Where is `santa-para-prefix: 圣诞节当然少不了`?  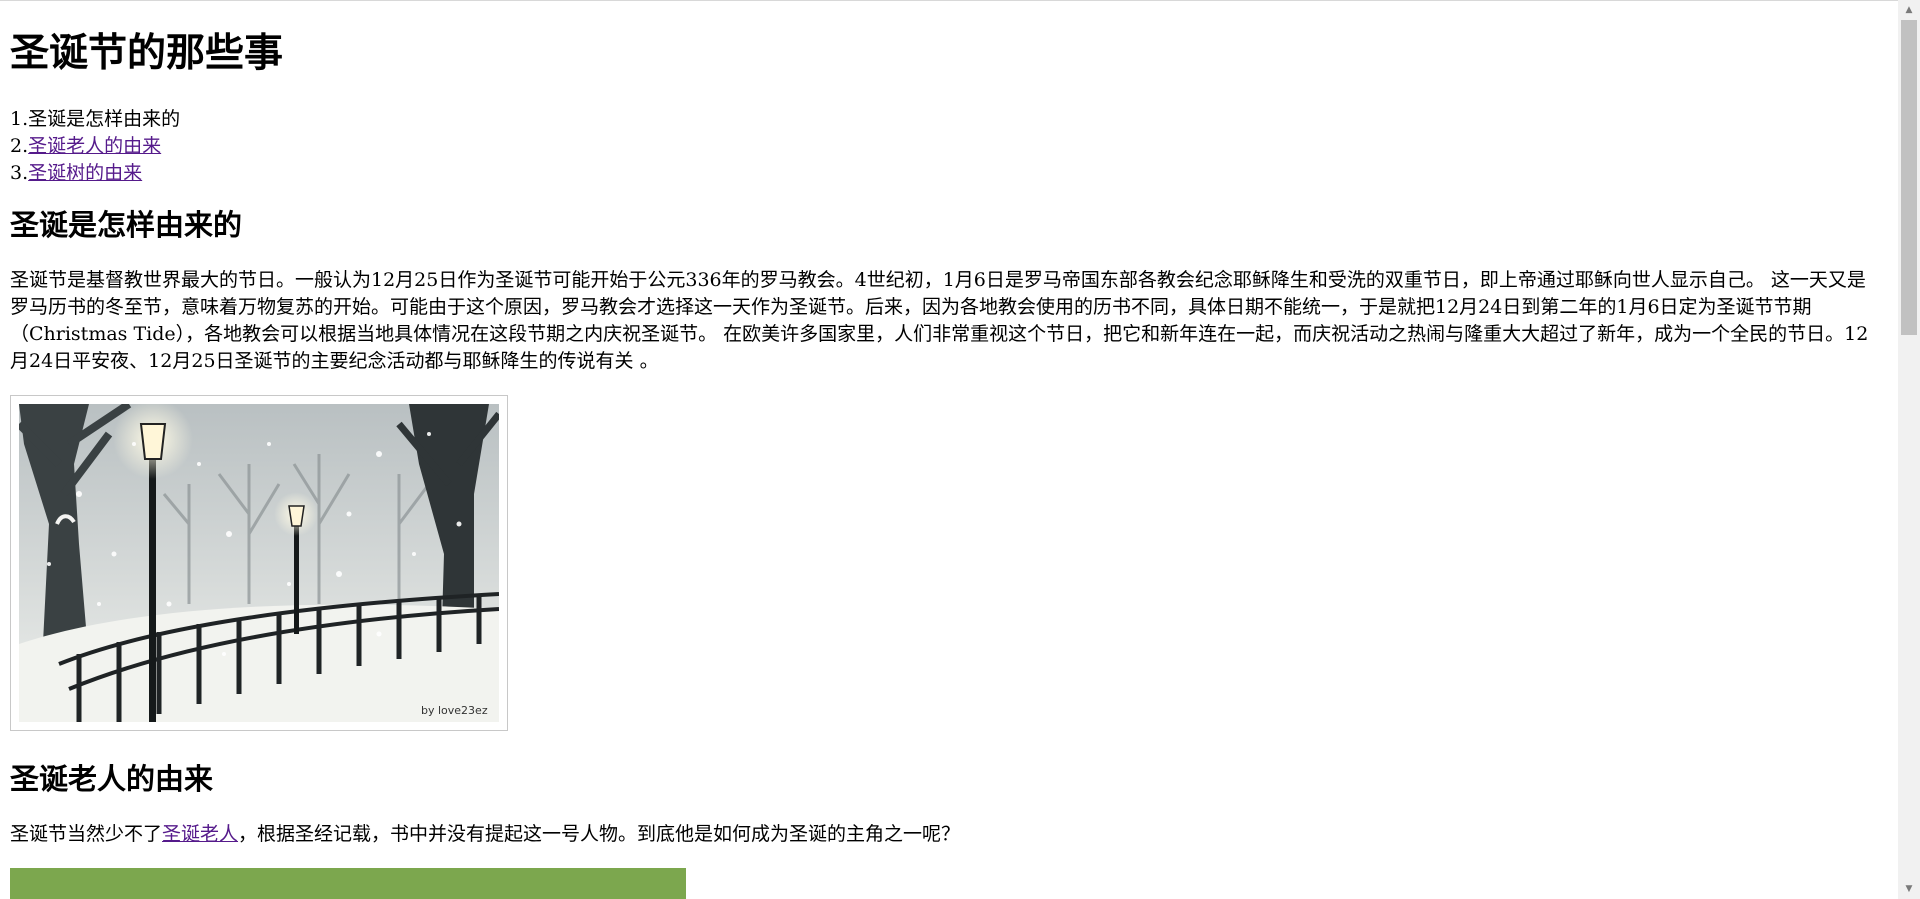
santa-para-prefix: 圣诞节当然少不了 is located at coordinates (86, 834).